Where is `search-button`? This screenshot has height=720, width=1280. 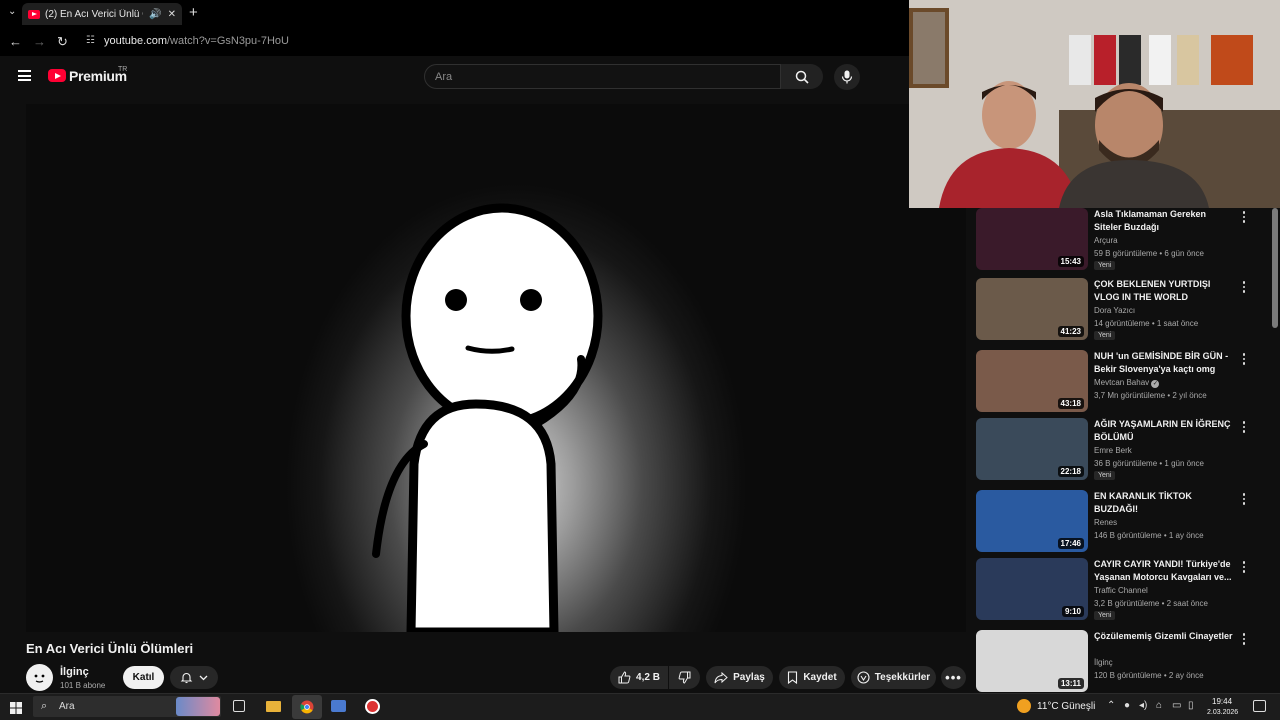 search-button is located at coordinates (802, 76).